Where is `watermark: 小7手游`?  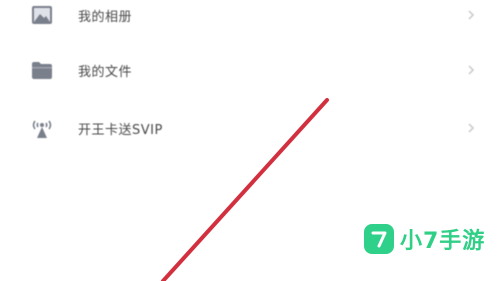 watermark: 小7手游 is located at coordinates (424, 239).